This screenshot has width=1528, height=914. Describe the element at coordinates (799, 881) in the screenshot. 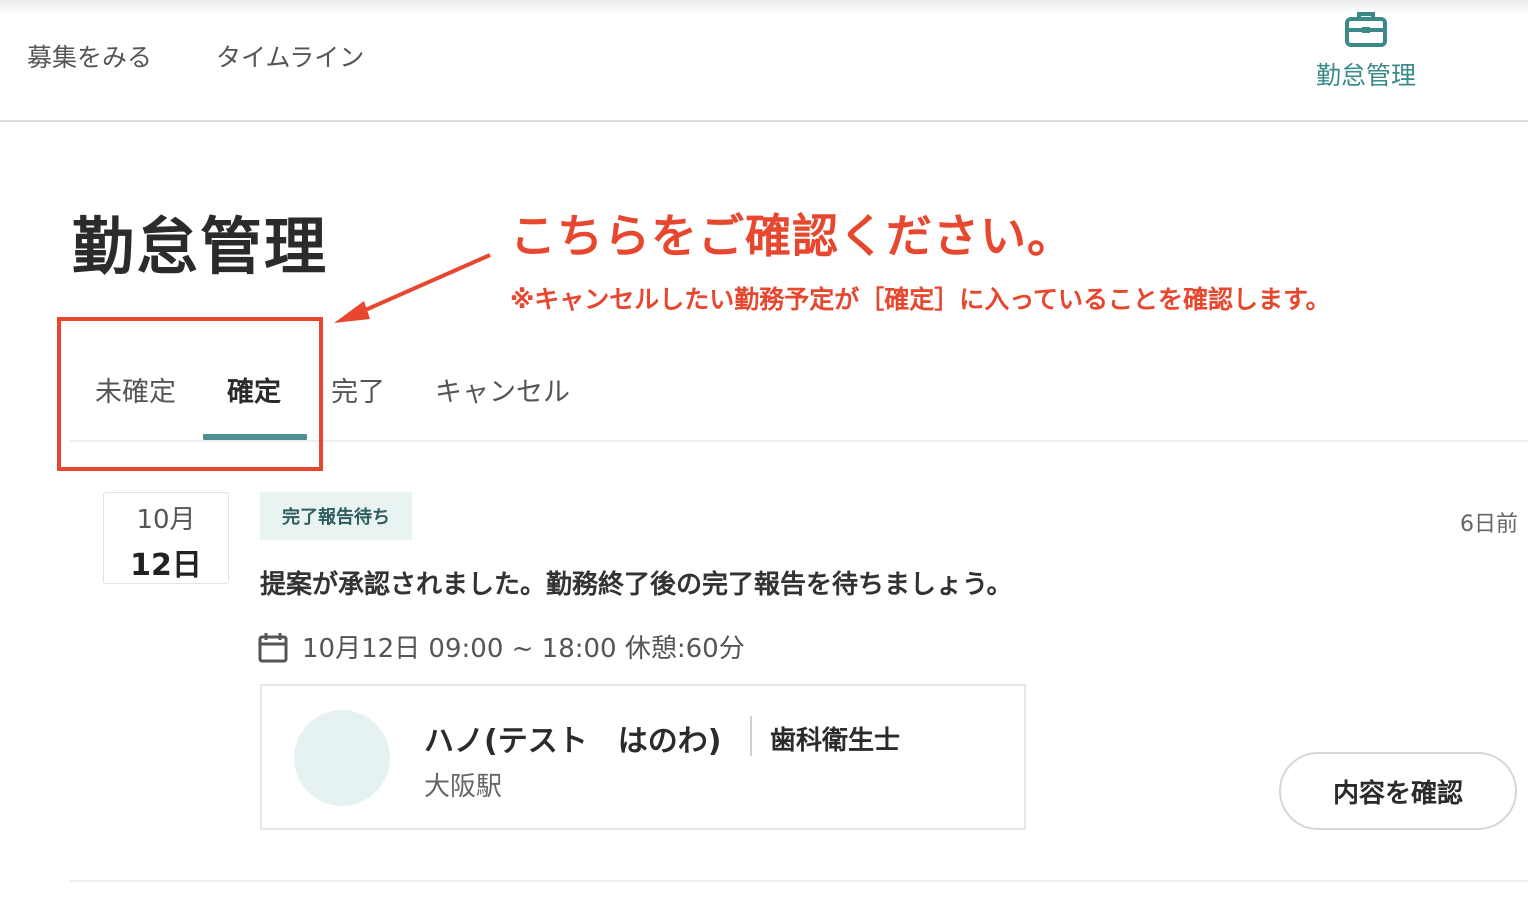

I see `item-divider` at that location.